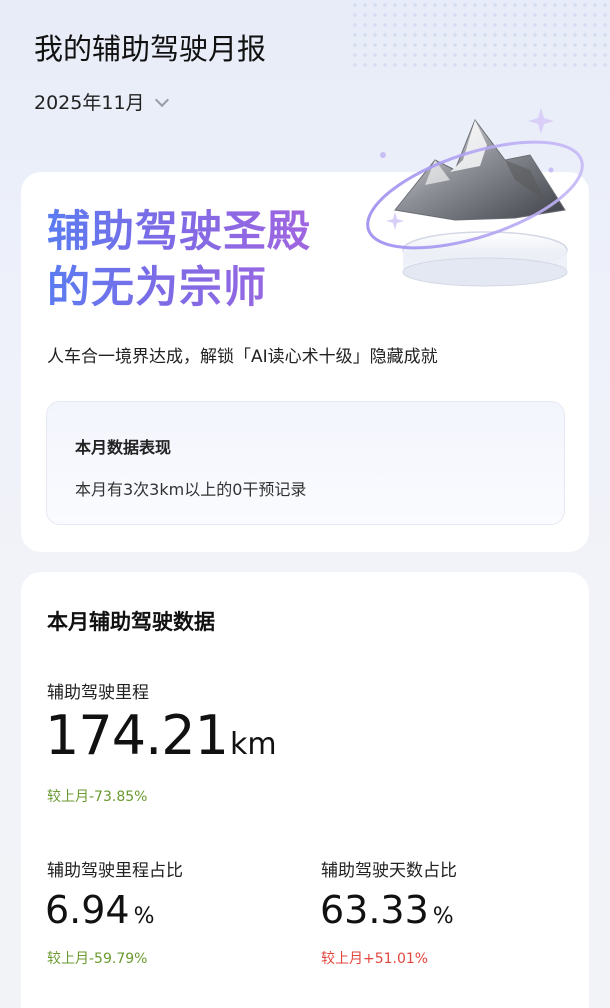 The image size is (610, 1008). I want to click on mileage-ratio-delta: 较上月-59.79%, so click(97, 959).